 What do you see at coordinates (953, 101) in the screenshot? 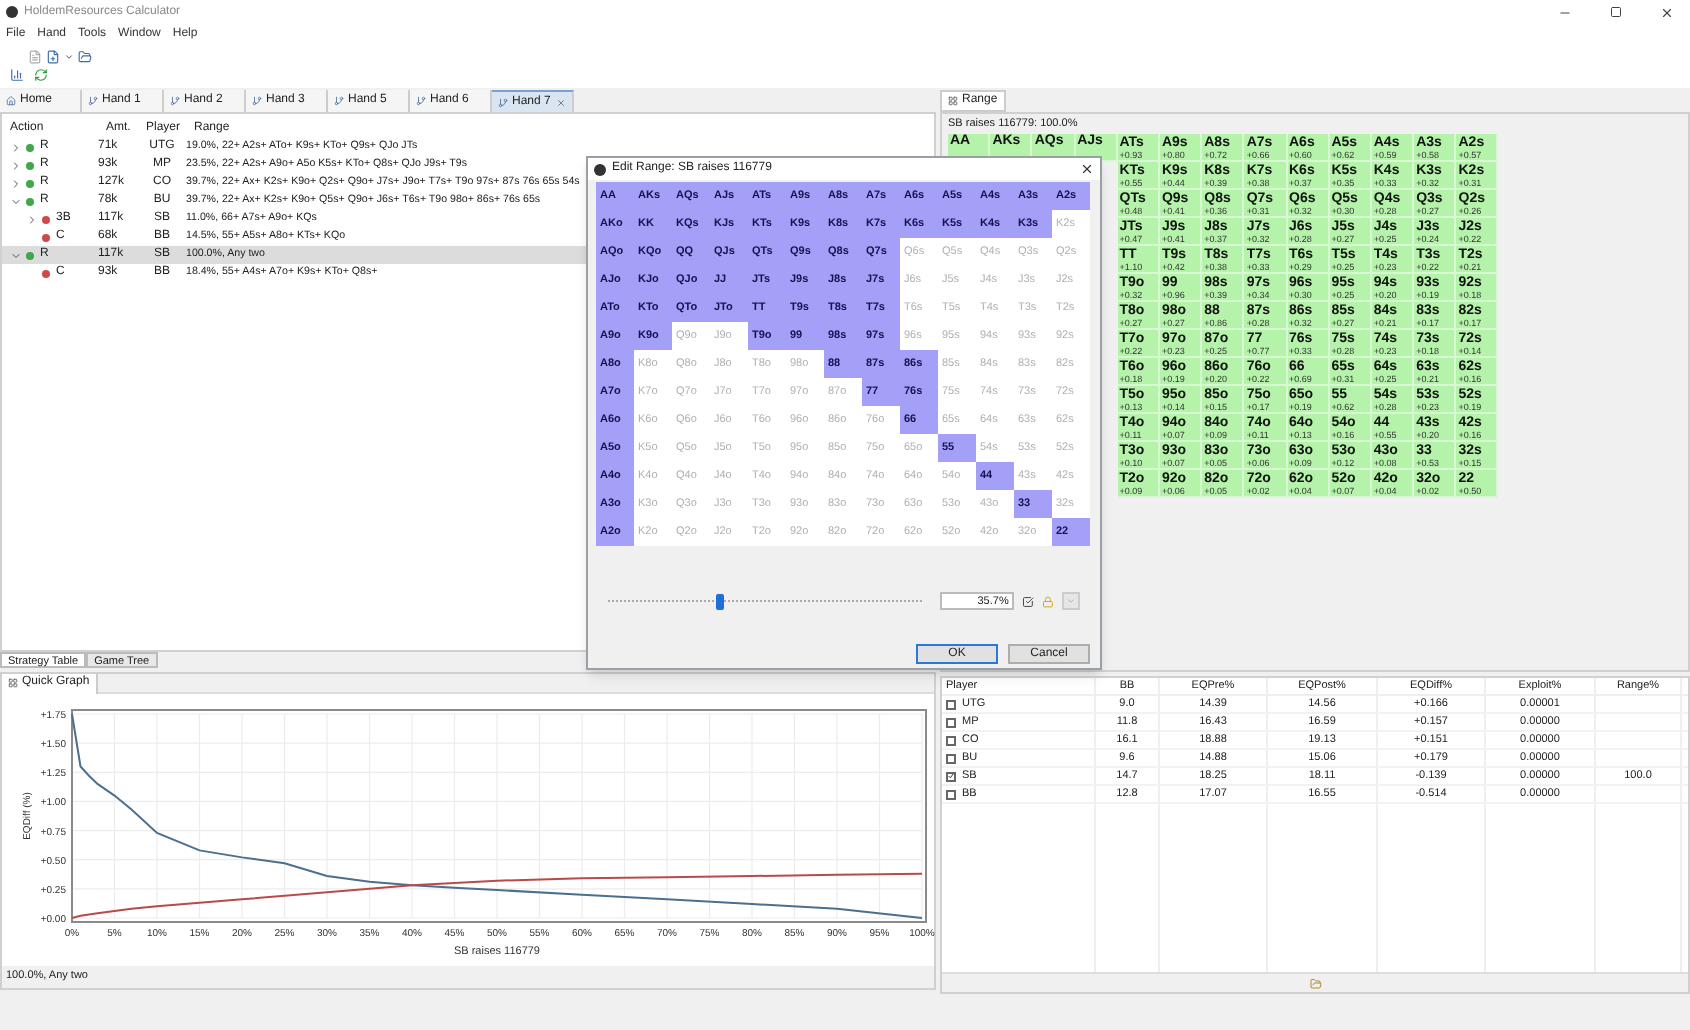
I see `grid-icon` at bounding box center [953, 101].